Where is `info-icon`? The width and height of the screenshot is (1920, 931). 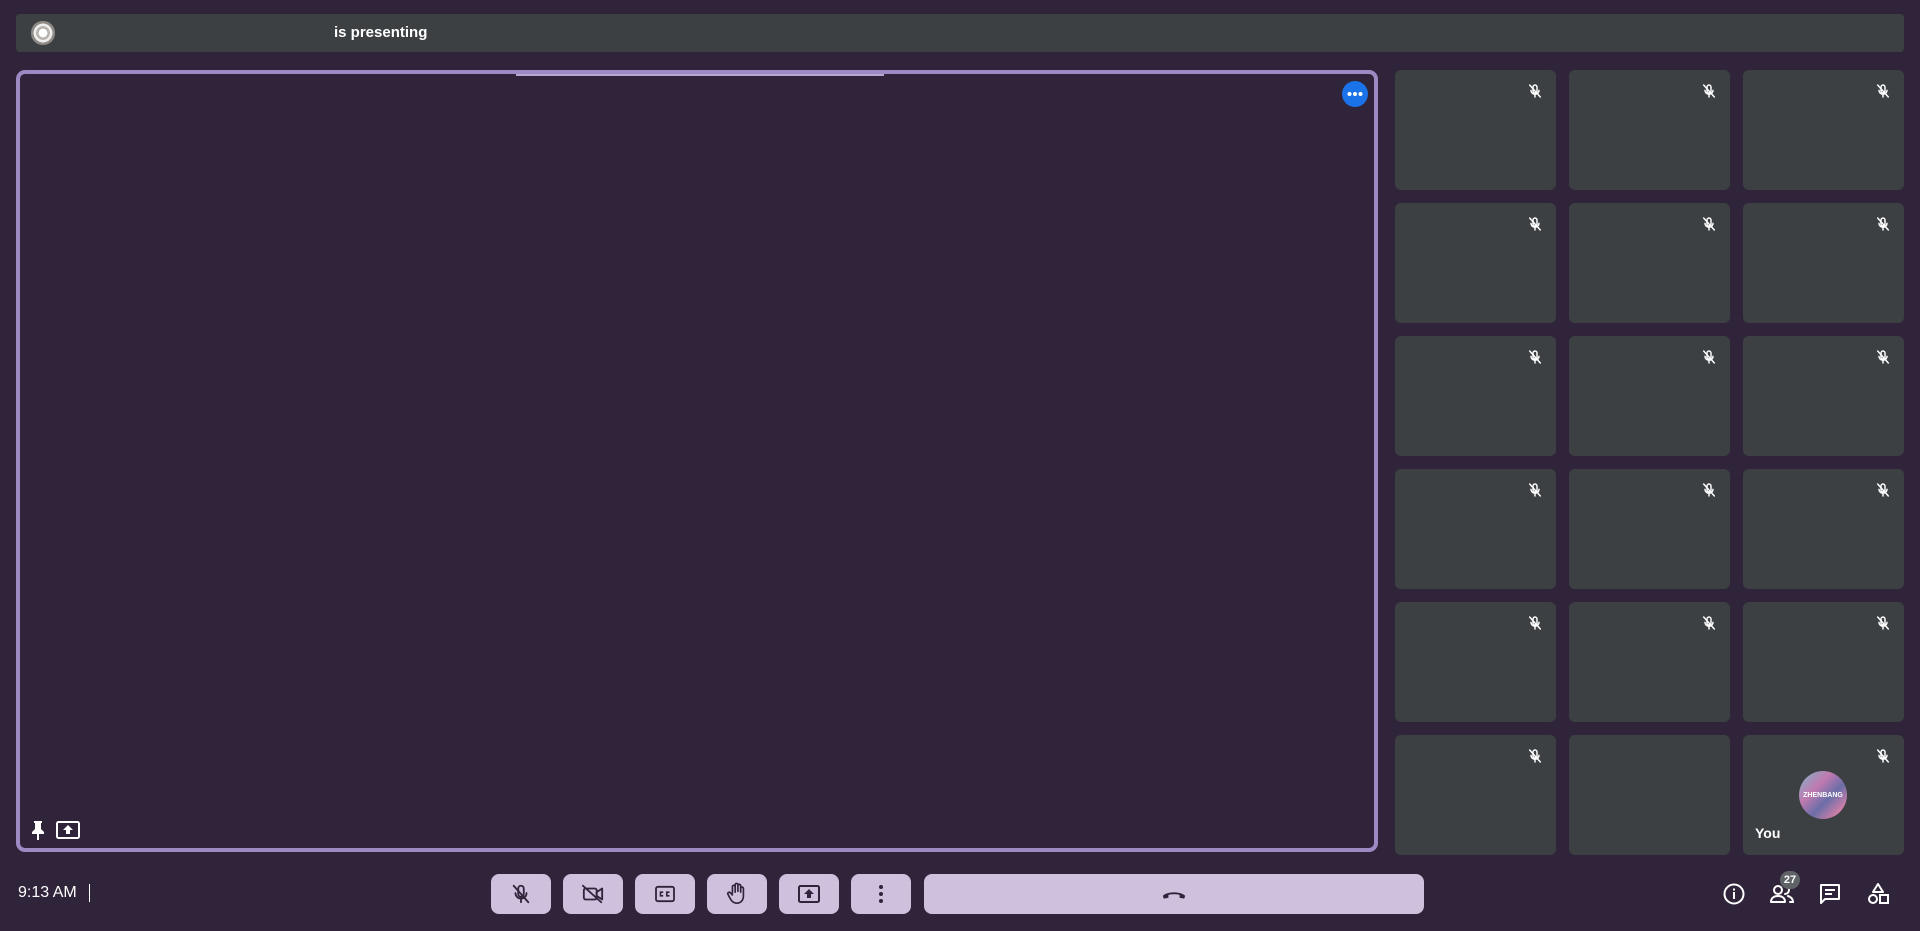 info-icon is located at coordinates (1734, 894).